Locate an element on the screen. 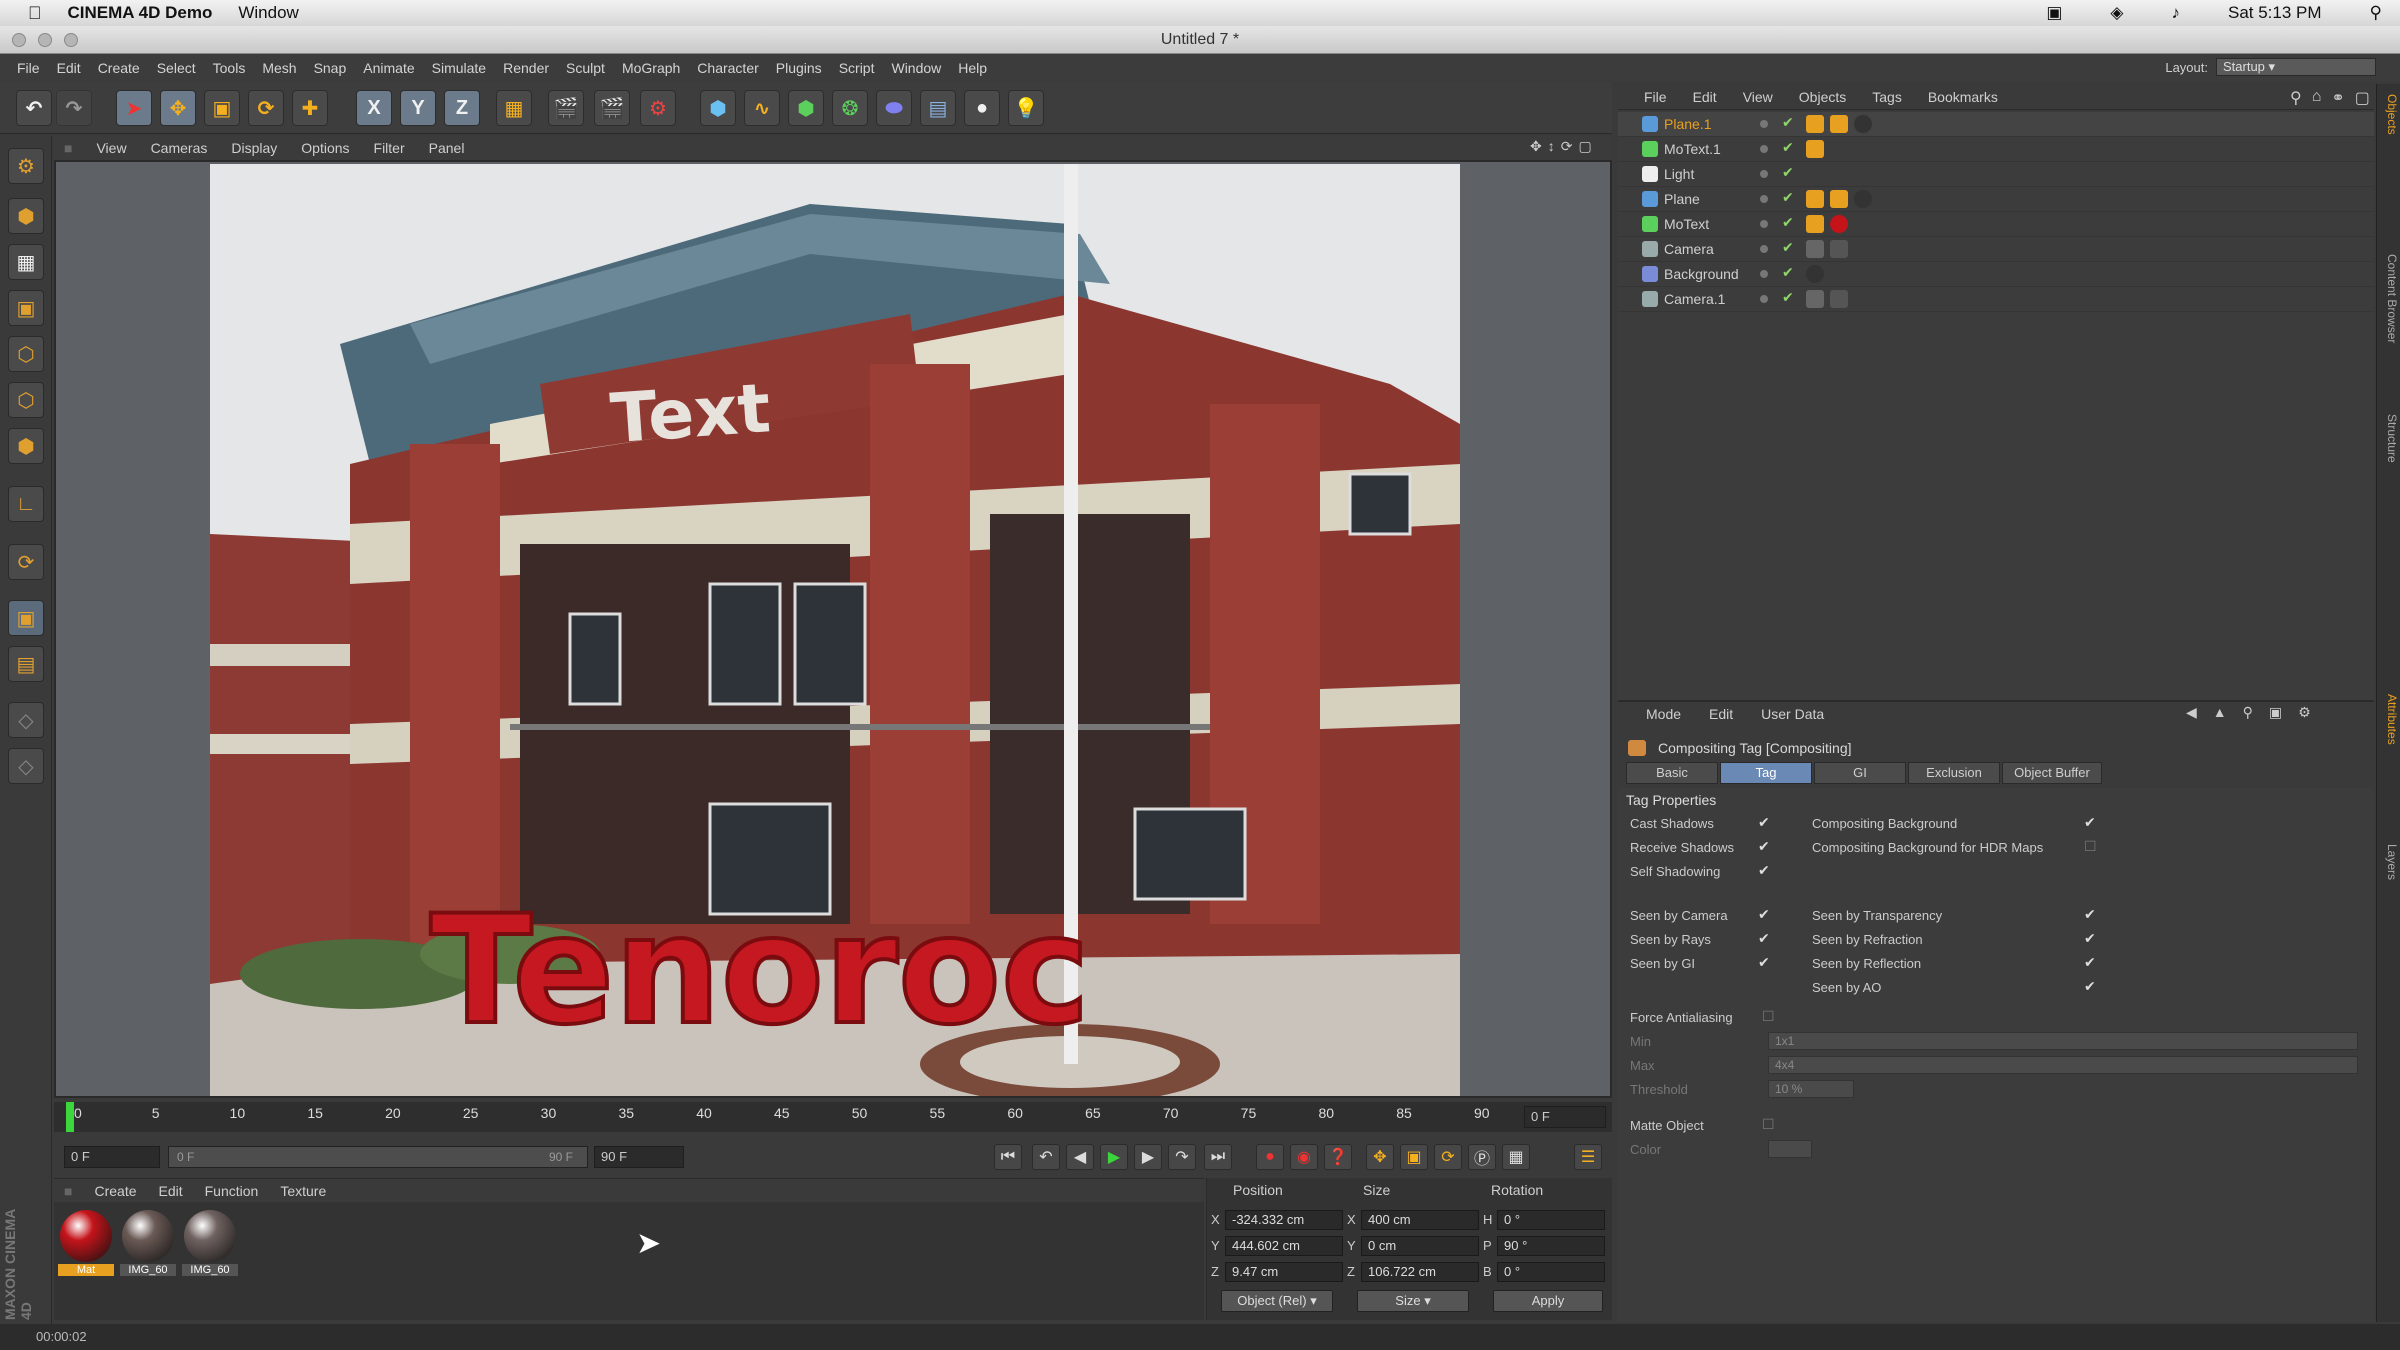 Image resolution: width=2400 pixels, height=1350 pixels. seen-by-rays-checkbox: ✔ is located at coordinates (1764, 938).